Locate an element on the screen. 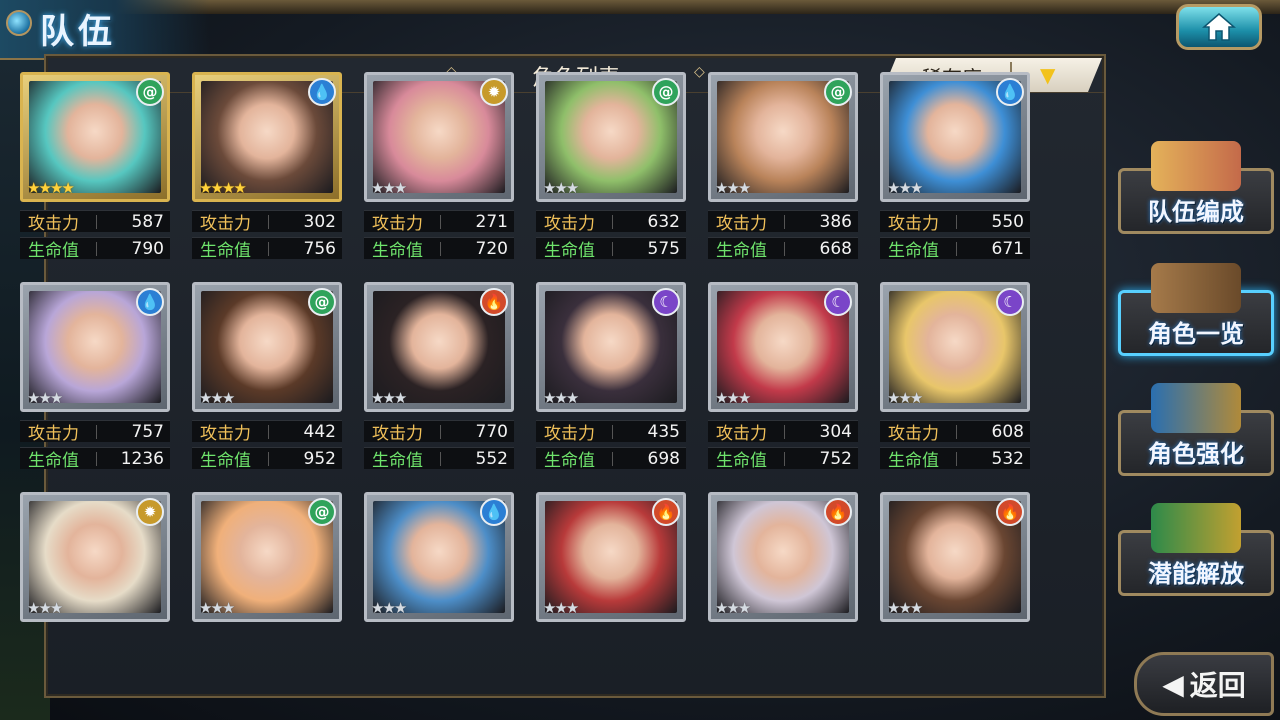 The image size is (1280, 720). chevron-down-icon: ▼ is located at coordinates (1048, 75).